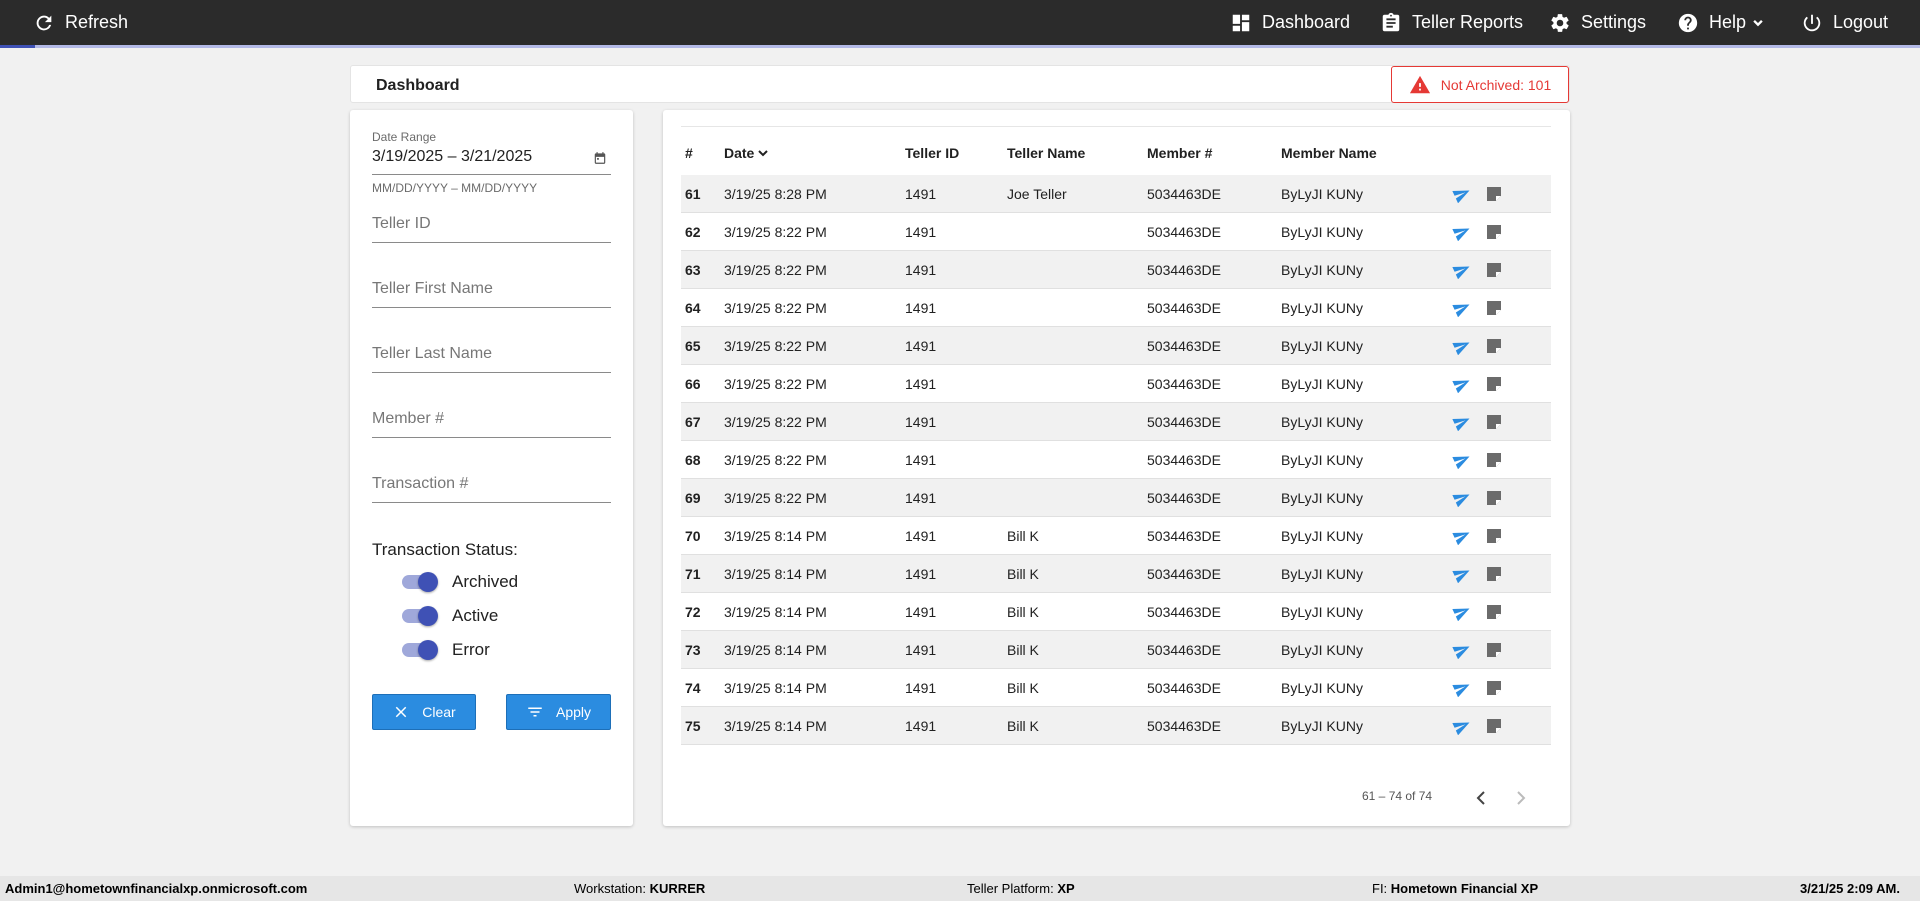 Image resolution: width=1920 pixels, height=901 pixels. Describe the element at coordinates (420, 650) in the screenshot. I see `error-switch` at that location.